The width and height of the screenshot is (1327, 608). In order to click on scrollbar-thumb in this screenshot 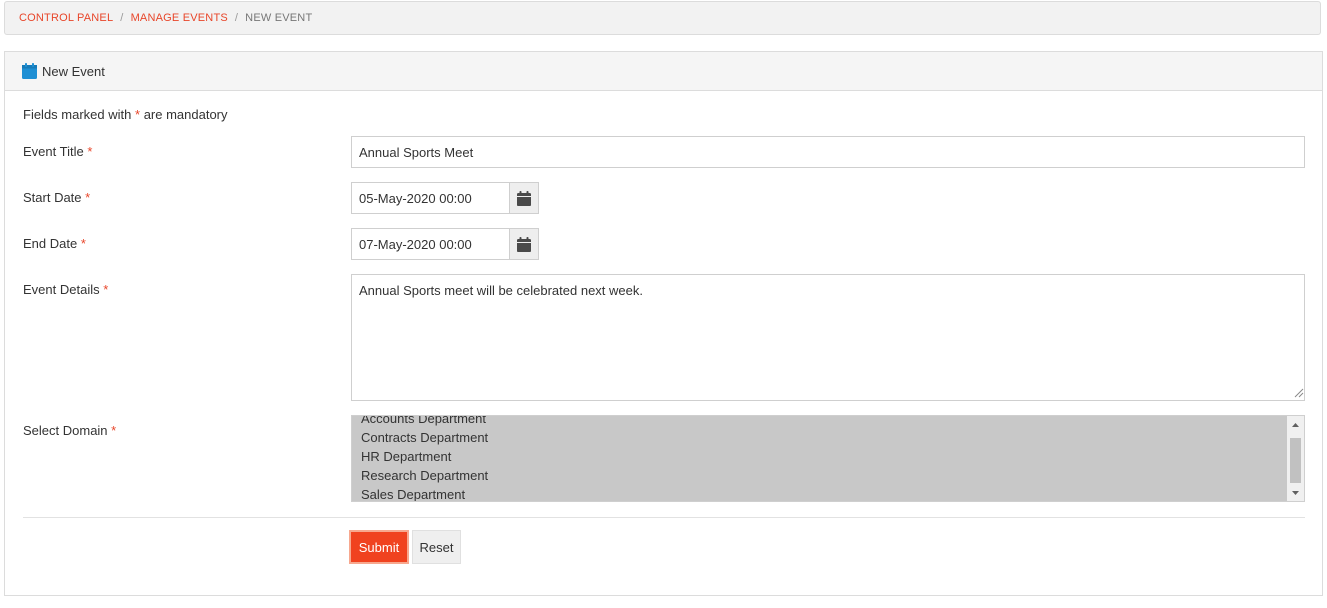, I will do `click(1295, 460)`.